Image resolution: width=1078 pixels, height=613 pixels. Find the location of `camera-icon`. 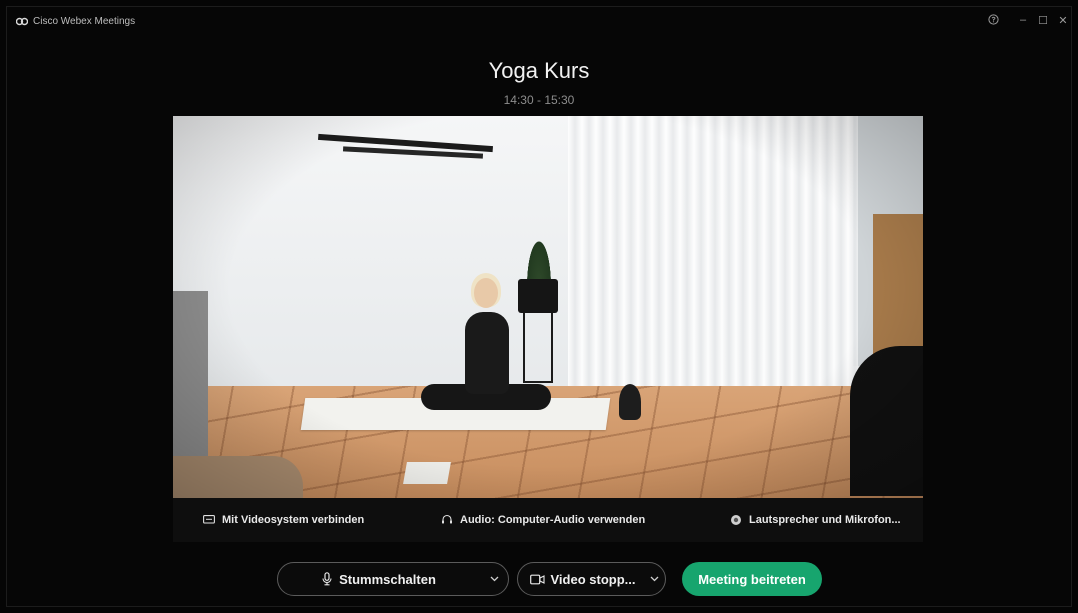

camera-icon is located at coordinates (537, 579).